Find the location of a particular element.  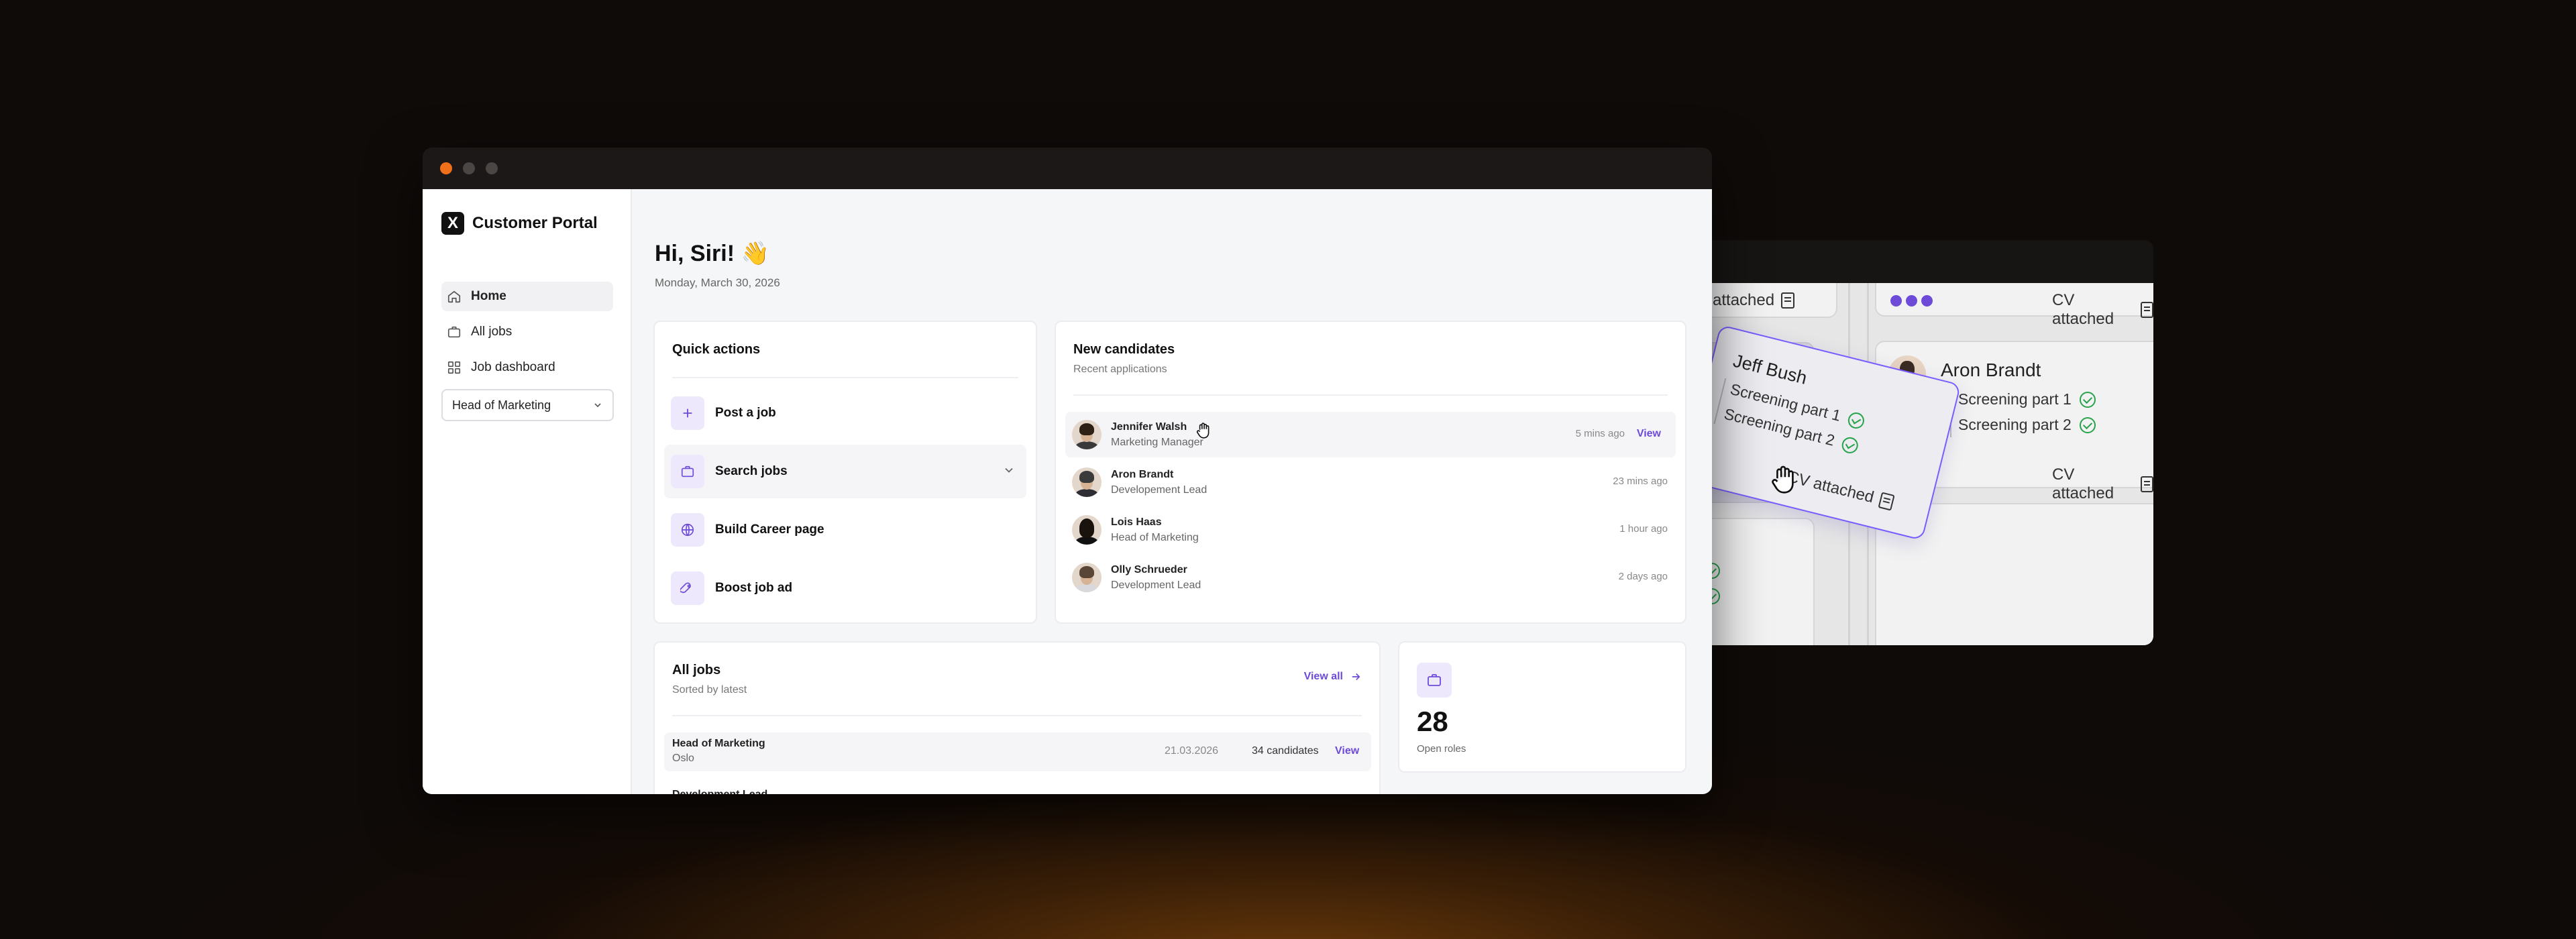

candidate-role: Head of Marketing is located at coordinates (1155, 537).